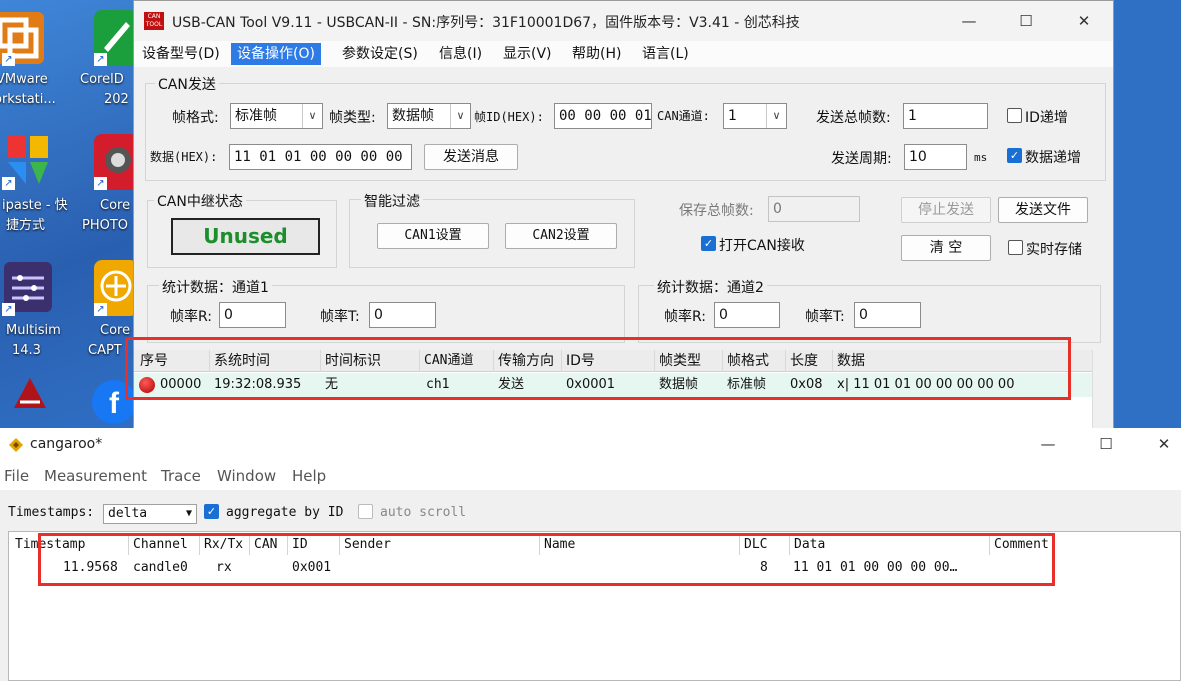 The image size is (1181, 681). What do you see at coordinates (710, 287) in the screenshot?
I see `stats-channel2-label: 统计数据：通道2` at bounding box center [710, 287].